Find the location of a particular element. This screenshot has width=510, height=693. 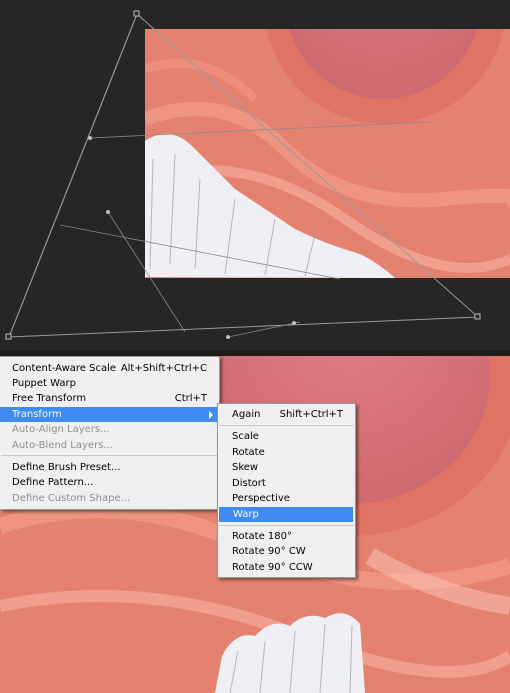

menu-item-label: Skew is located at coordinates (245, 467).